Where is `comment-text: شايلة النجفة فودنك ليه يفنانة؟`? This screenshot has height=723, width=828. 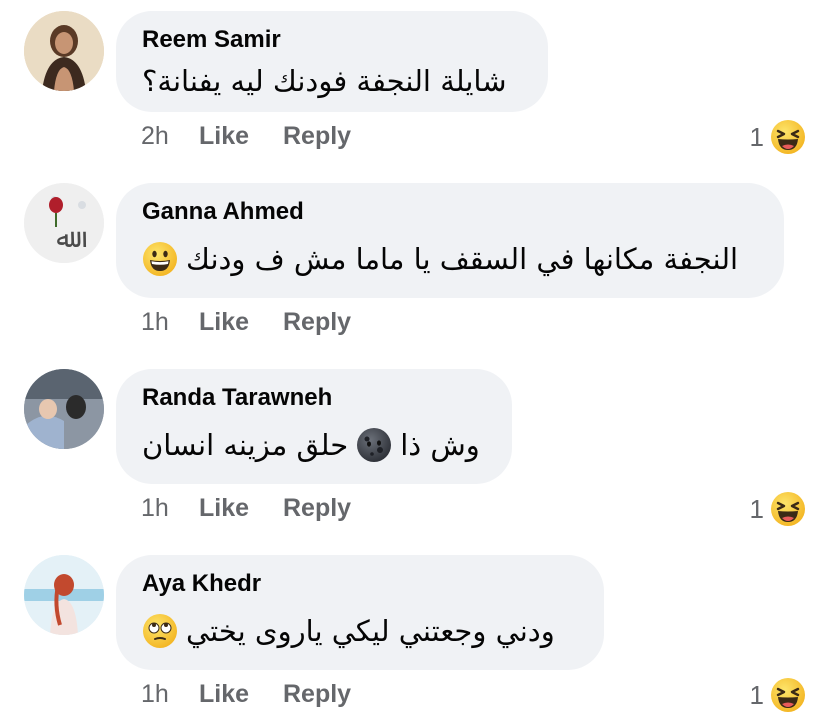 comment-text: شايلة النجفة فودنك ليه يفنانة؟ is located at coordinates (332, 81).